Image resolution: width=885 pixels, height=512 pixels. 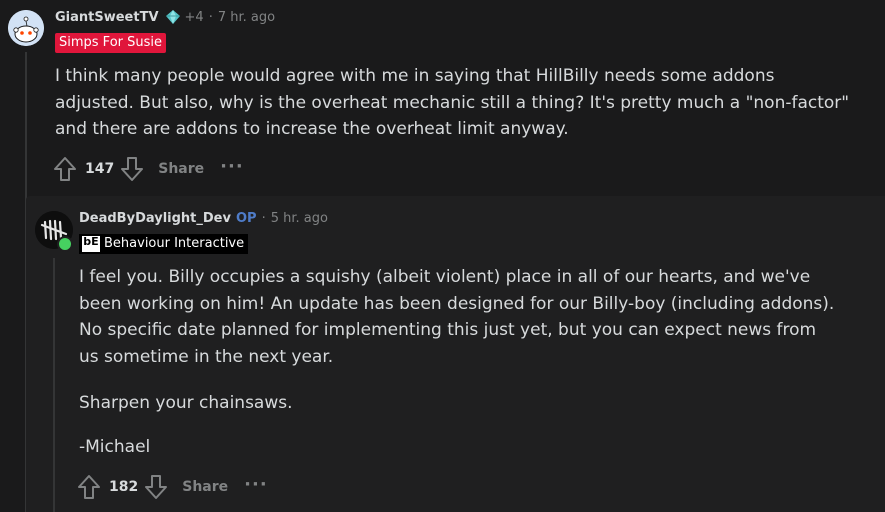 I want to click on behaviour-logo-icon: bE, so click(x=91, y=244).